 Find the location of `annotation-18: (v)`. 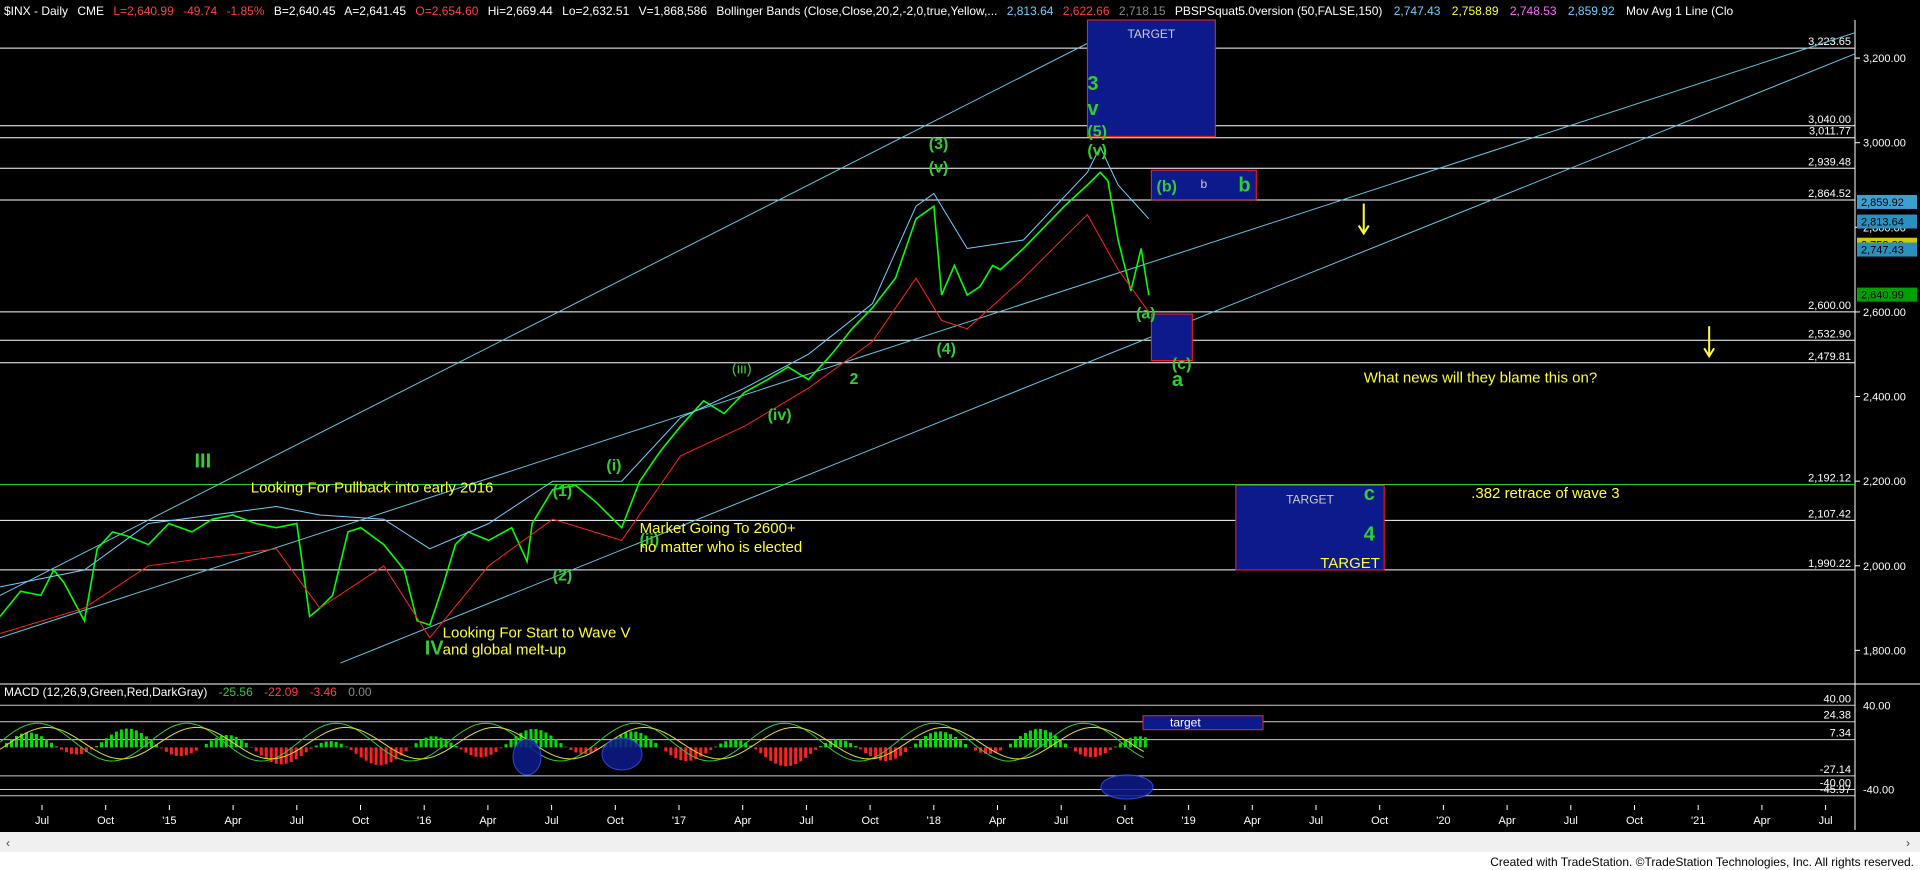

annotation-18: (v) is located at coordinates (1097, 150).